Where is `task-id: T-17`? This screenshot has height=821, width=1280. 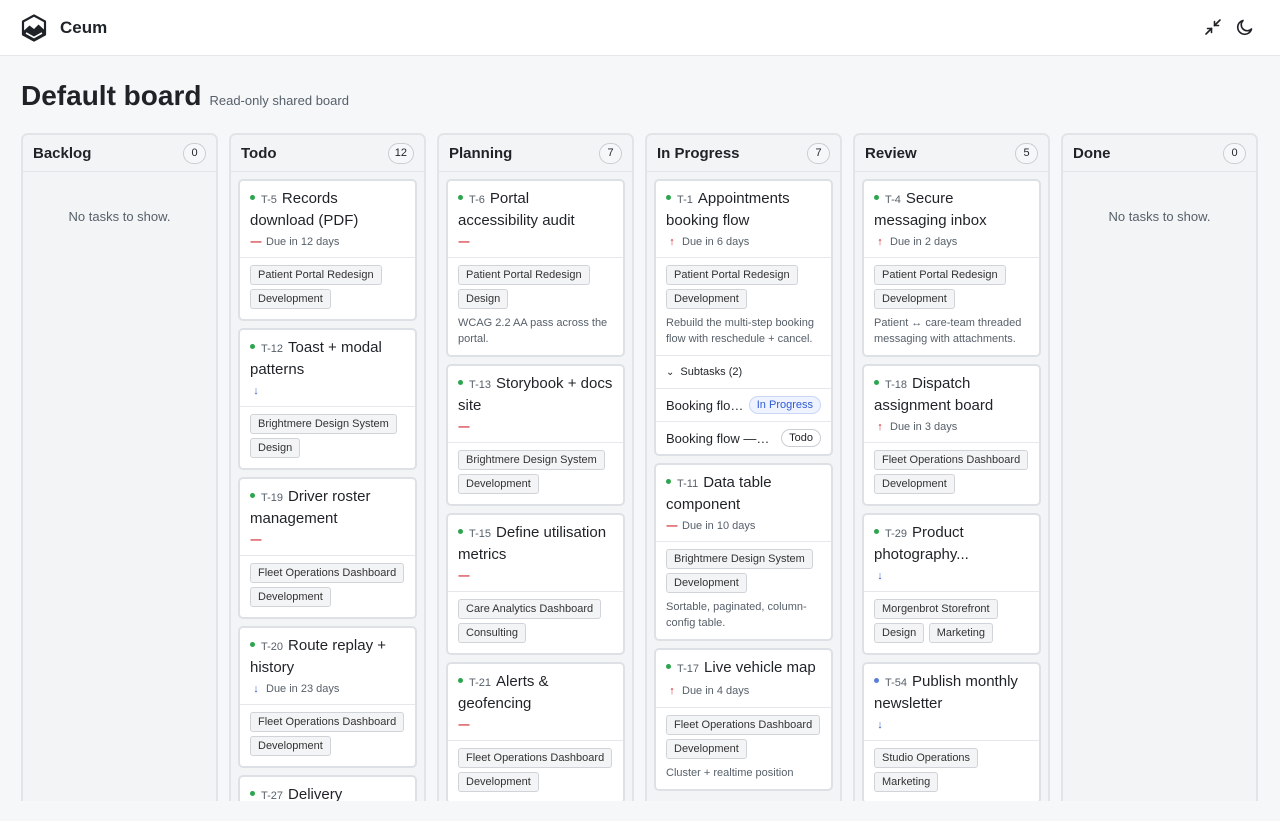 task-id: T-17 is located at coordinates (688, 669).